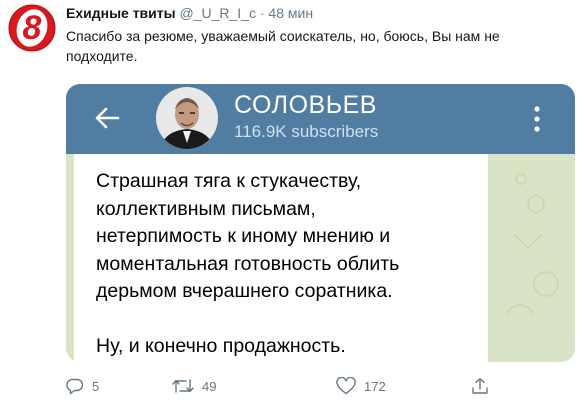 The height and width of the screenshot is (402, 585). Describe the element at coordinates (96, 386) in the screenshot. I see `reply-count: 5` at that location.